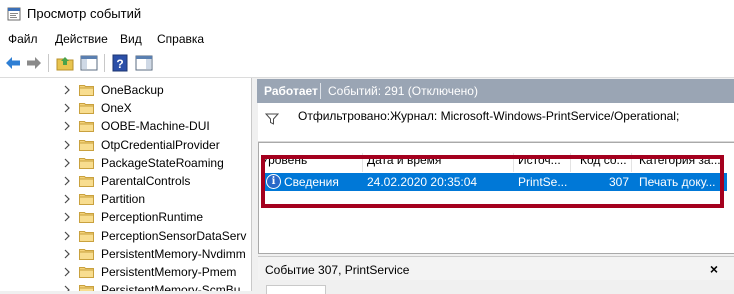  I want to click on tree-item-label: Partition, so click(123, 199).